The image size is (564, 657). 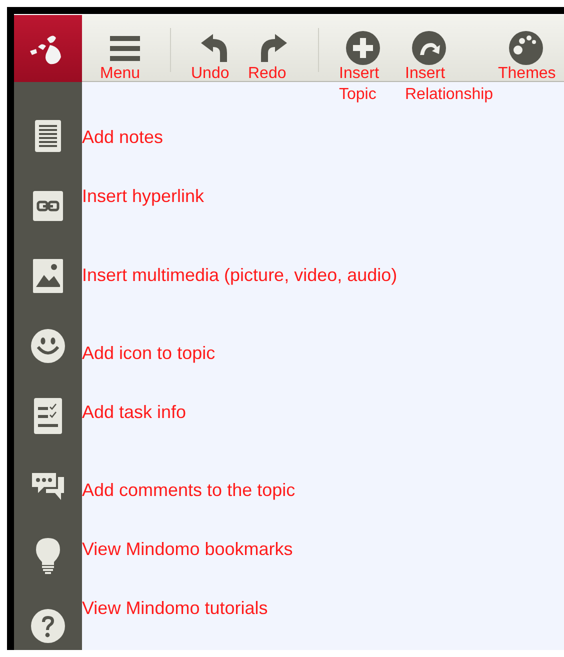 What do you see at coordinates (125, 48) in the screenshot?
I see `menu-icon` at bounding box center [125, 48].